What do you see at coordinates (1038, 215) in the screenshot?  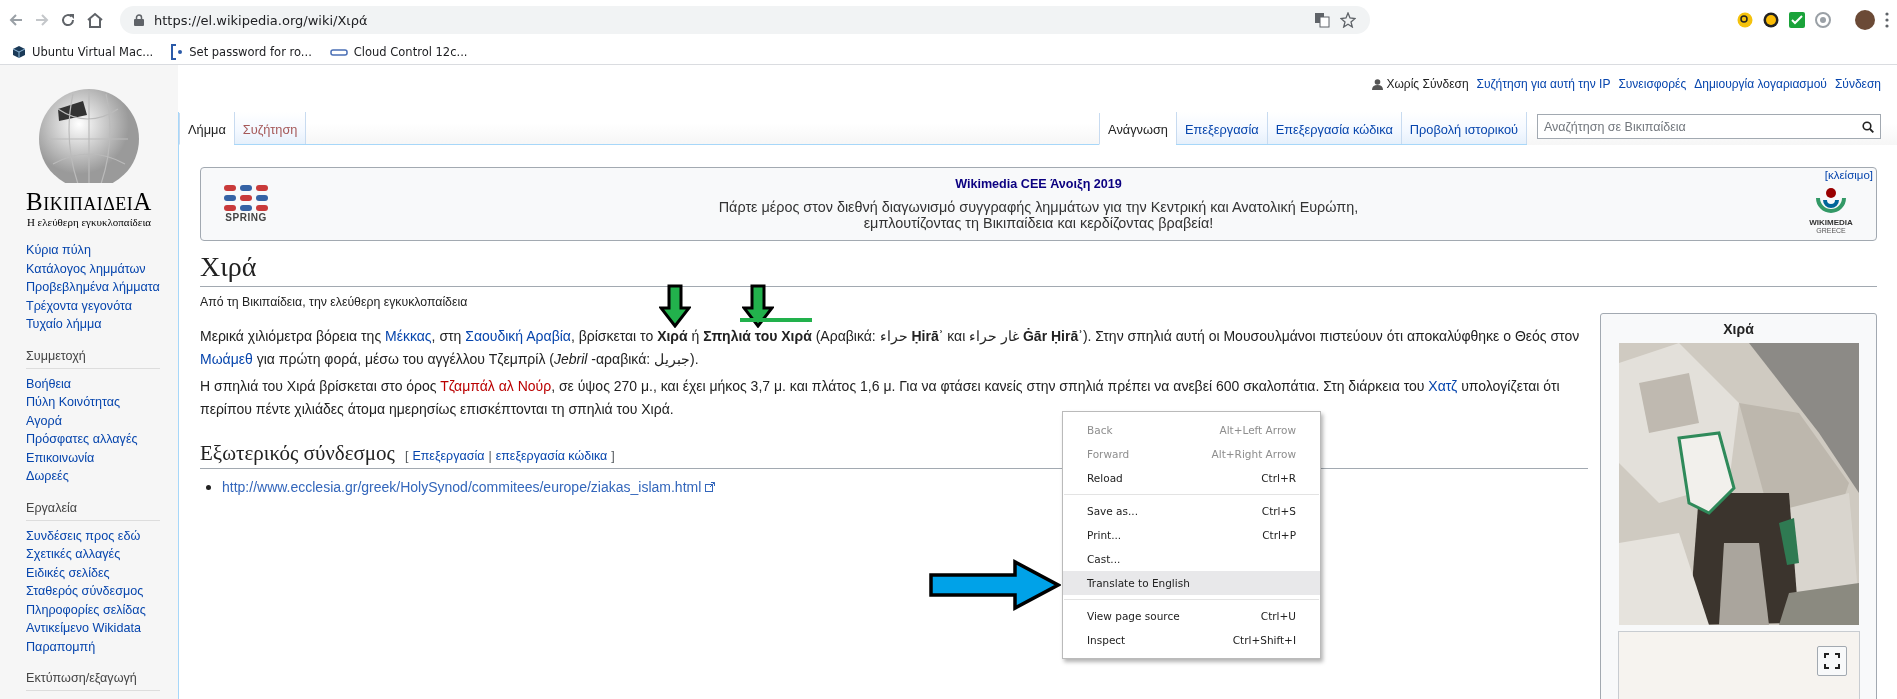 I see `banner-text: Πάρτε μέρος στον διεθνή διαγωνισμό συγγραφής λημμάτων για την Κεντρική και Ανατολική Ευρώπη, εμπλουτίζοντας τη Βικιπαίδεια και κερδίζοντας βραβεία!` at bounding box center [1038, 215].